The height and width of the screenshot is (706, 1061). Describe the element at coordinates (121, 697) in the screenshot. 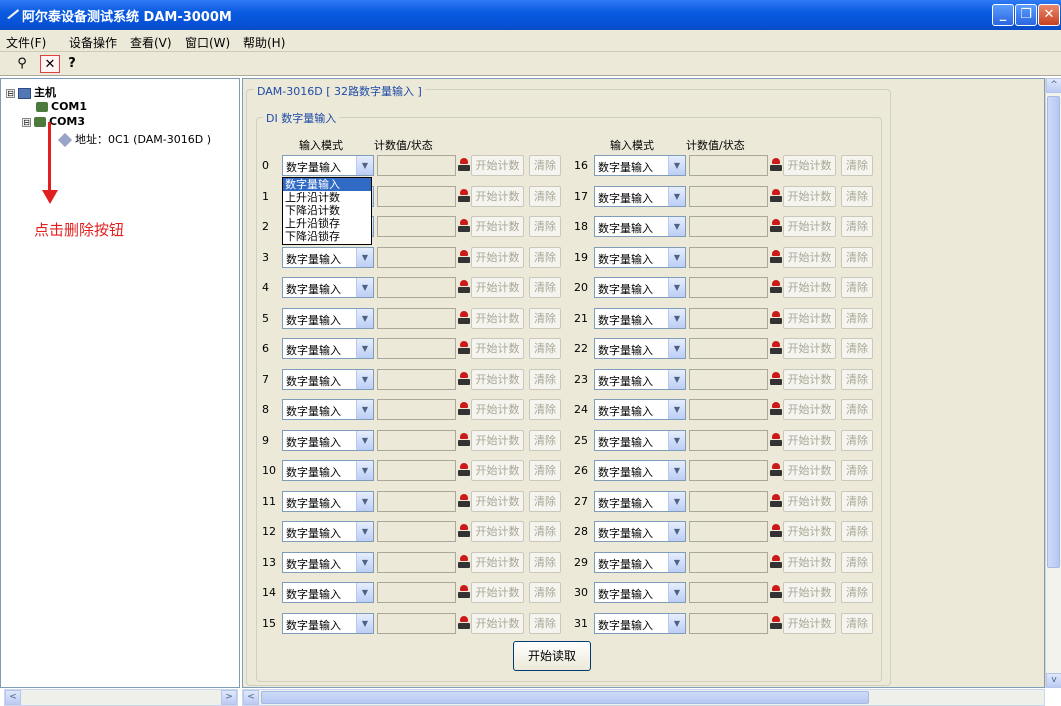

I see `tree-hscrollbar: < >` at that location.